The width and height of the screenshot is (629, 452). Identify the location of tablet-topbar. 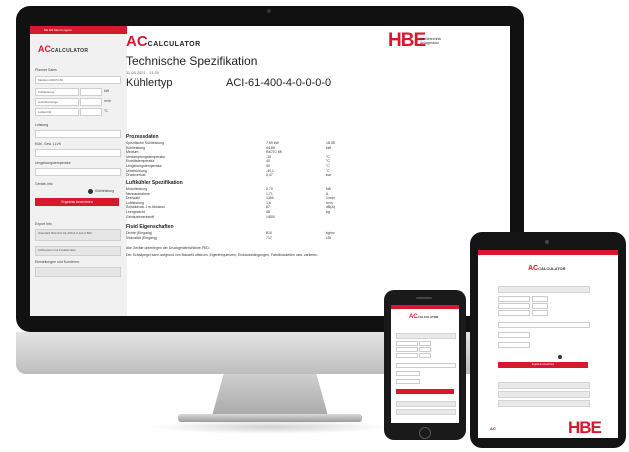
(548, 252).